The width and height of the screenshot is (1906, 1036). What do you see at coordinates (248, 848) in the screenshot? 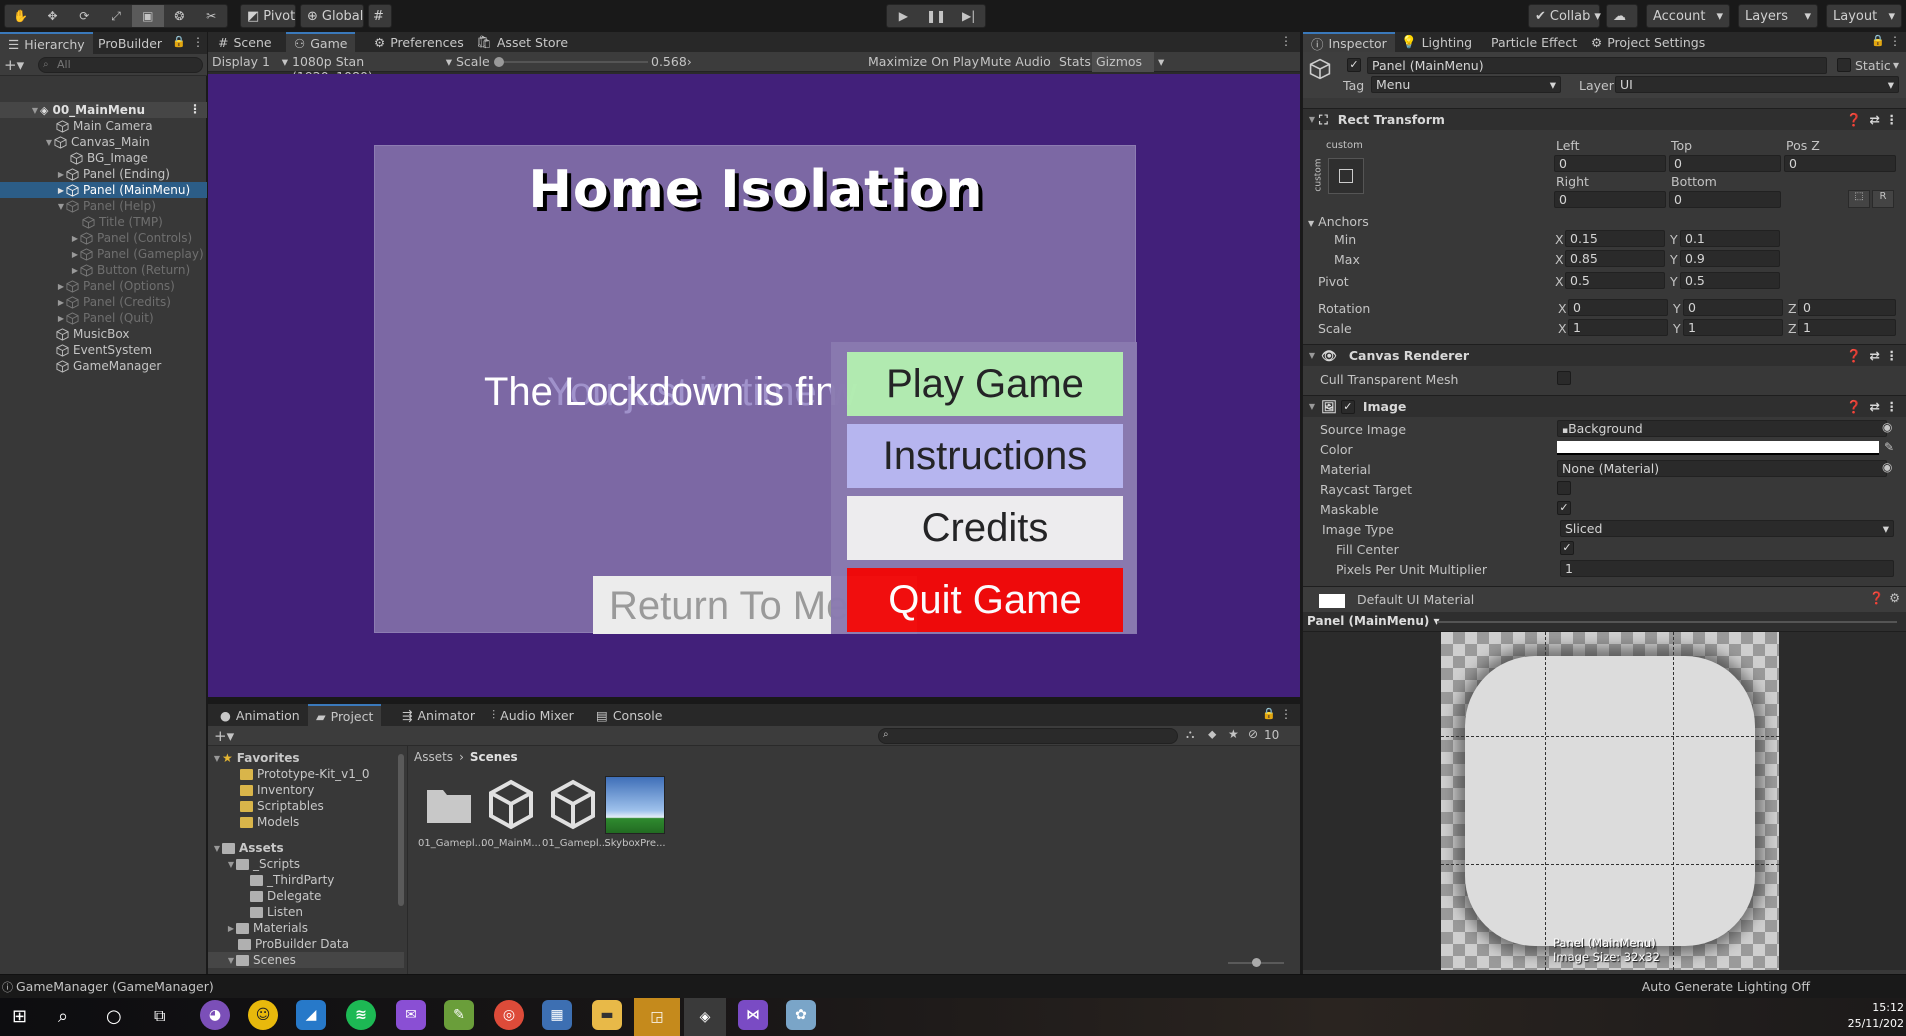
I see `assets-header: ▼ Assets` at bounding box center [248, 848].